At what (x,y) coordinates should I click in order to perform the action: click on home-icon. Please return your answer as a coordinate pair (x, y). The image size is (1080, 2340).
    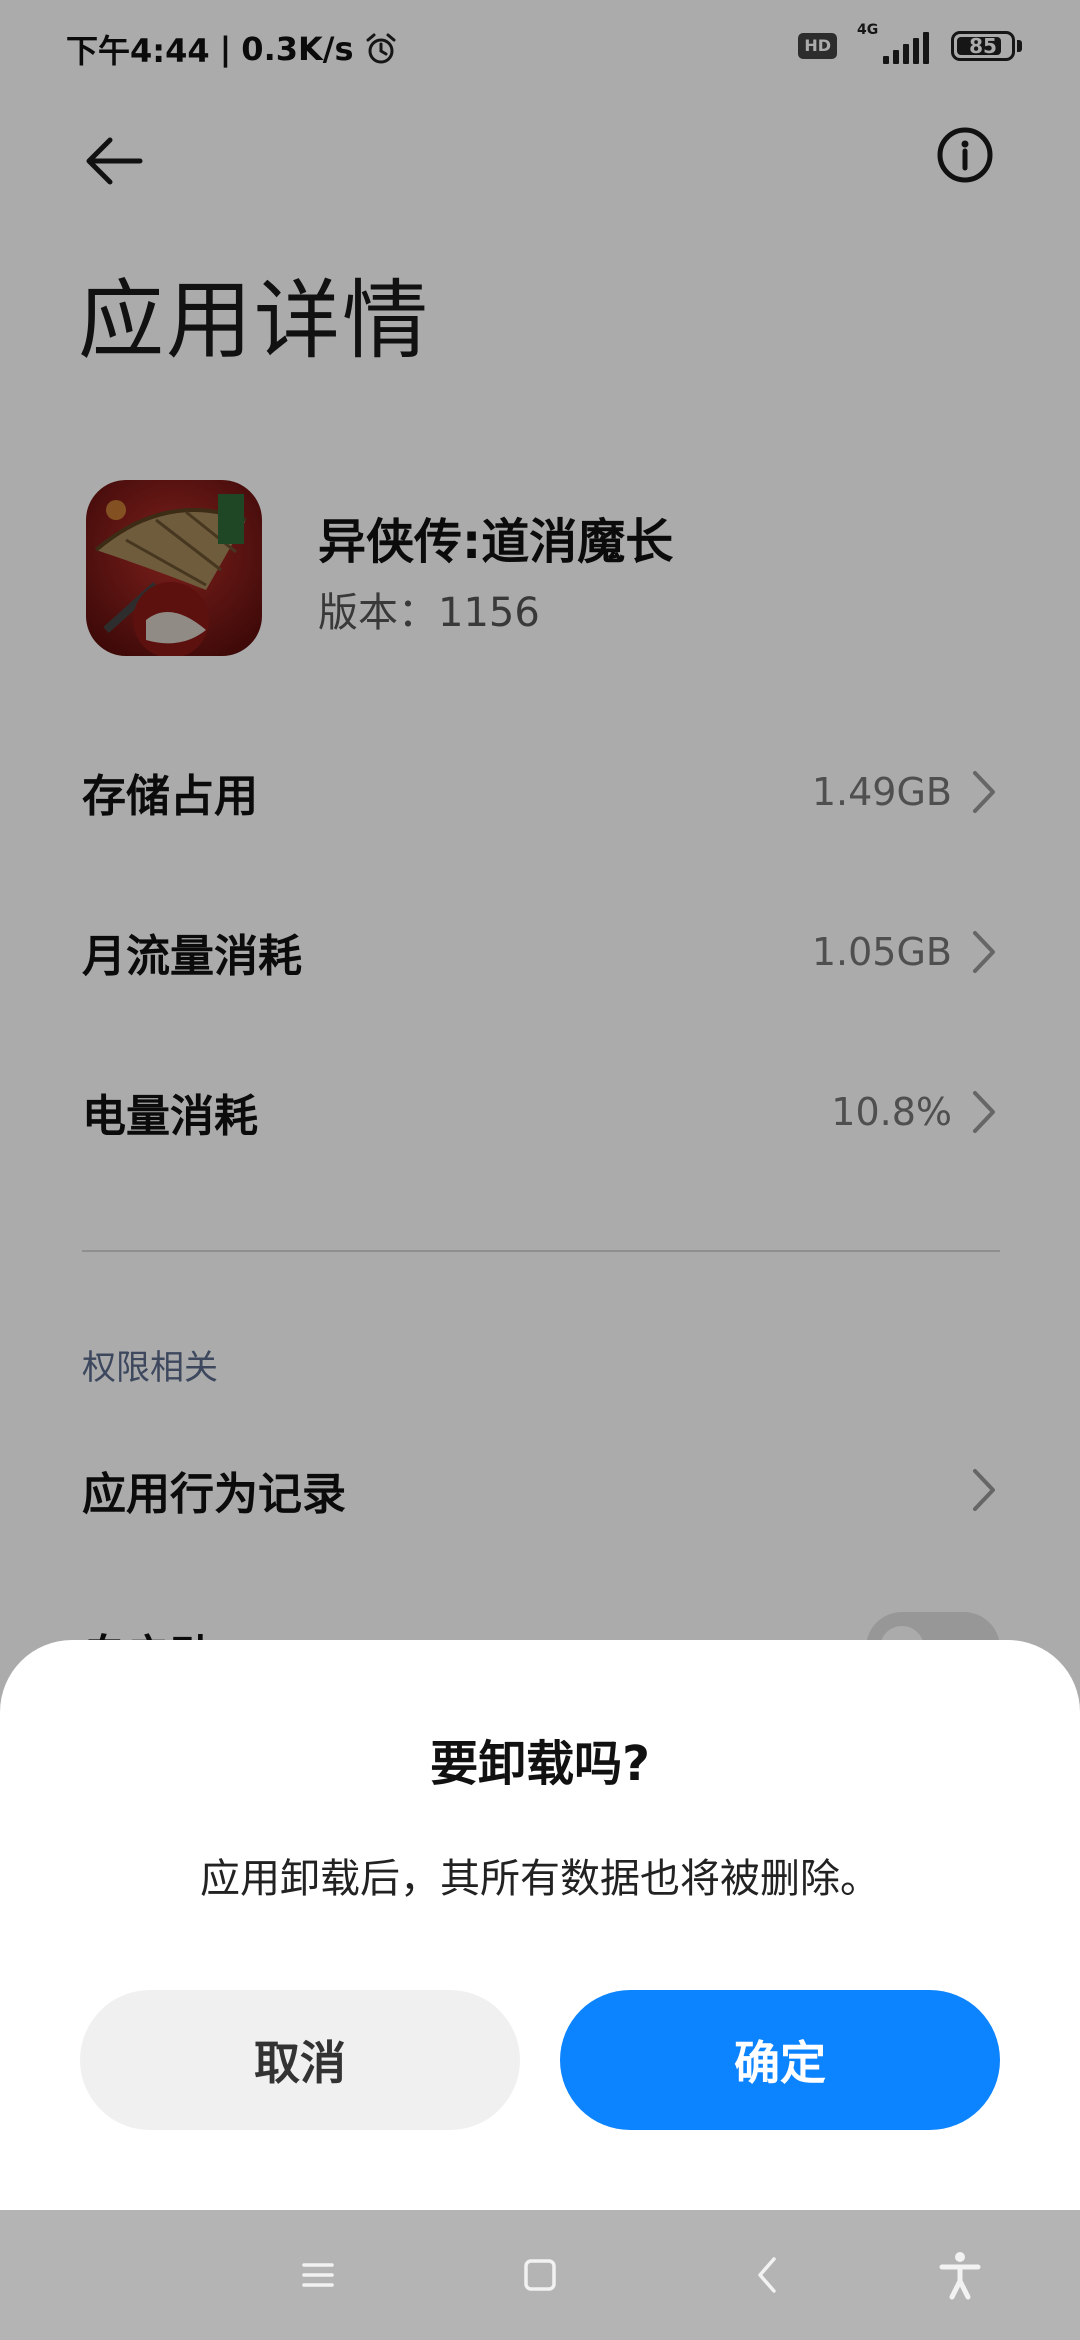
    Looking at the image, I should click on (540, 2275).